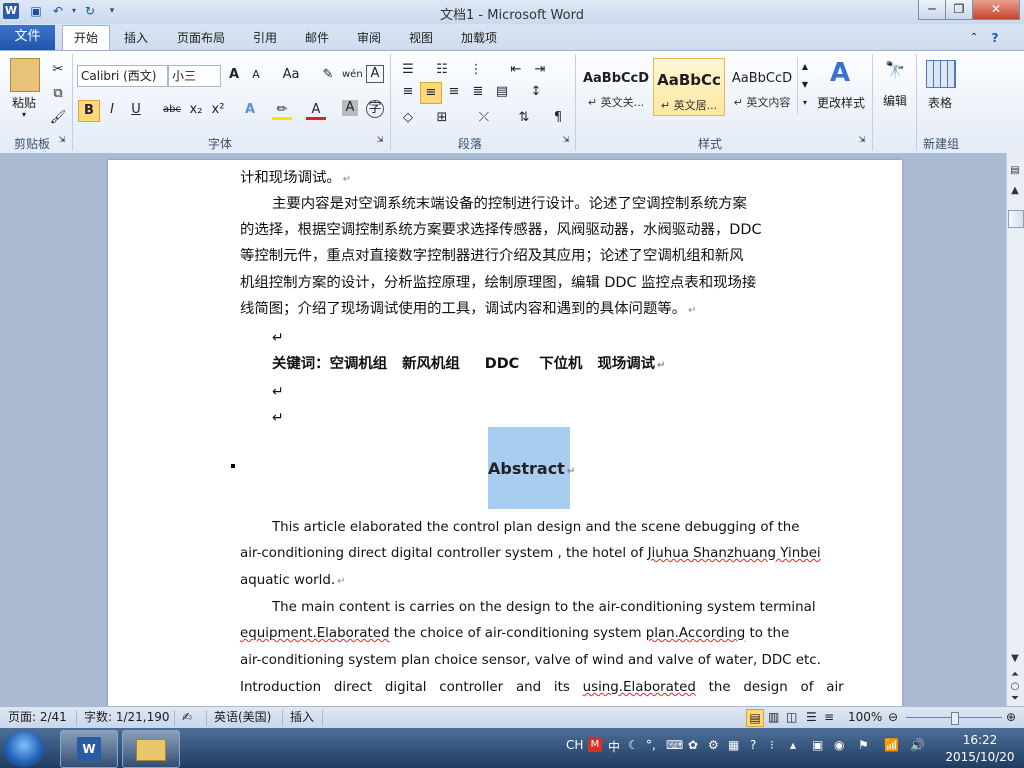 This screenshot has height=768, width=1024. I want to click on table-button: 表格, so click(940, 102).